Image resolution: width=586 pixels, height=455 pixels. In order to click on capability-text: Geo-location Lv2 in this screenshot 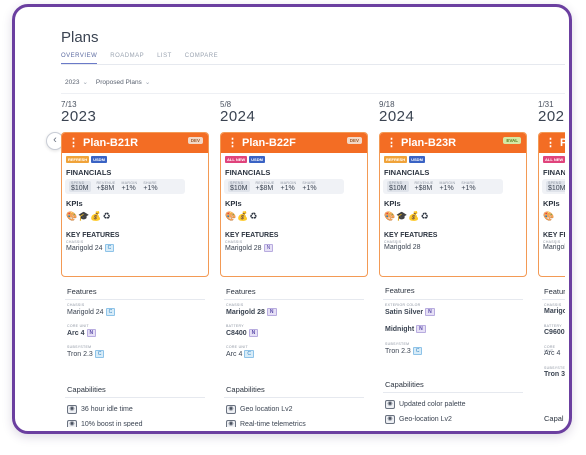, I will do `click(425, 419)`.